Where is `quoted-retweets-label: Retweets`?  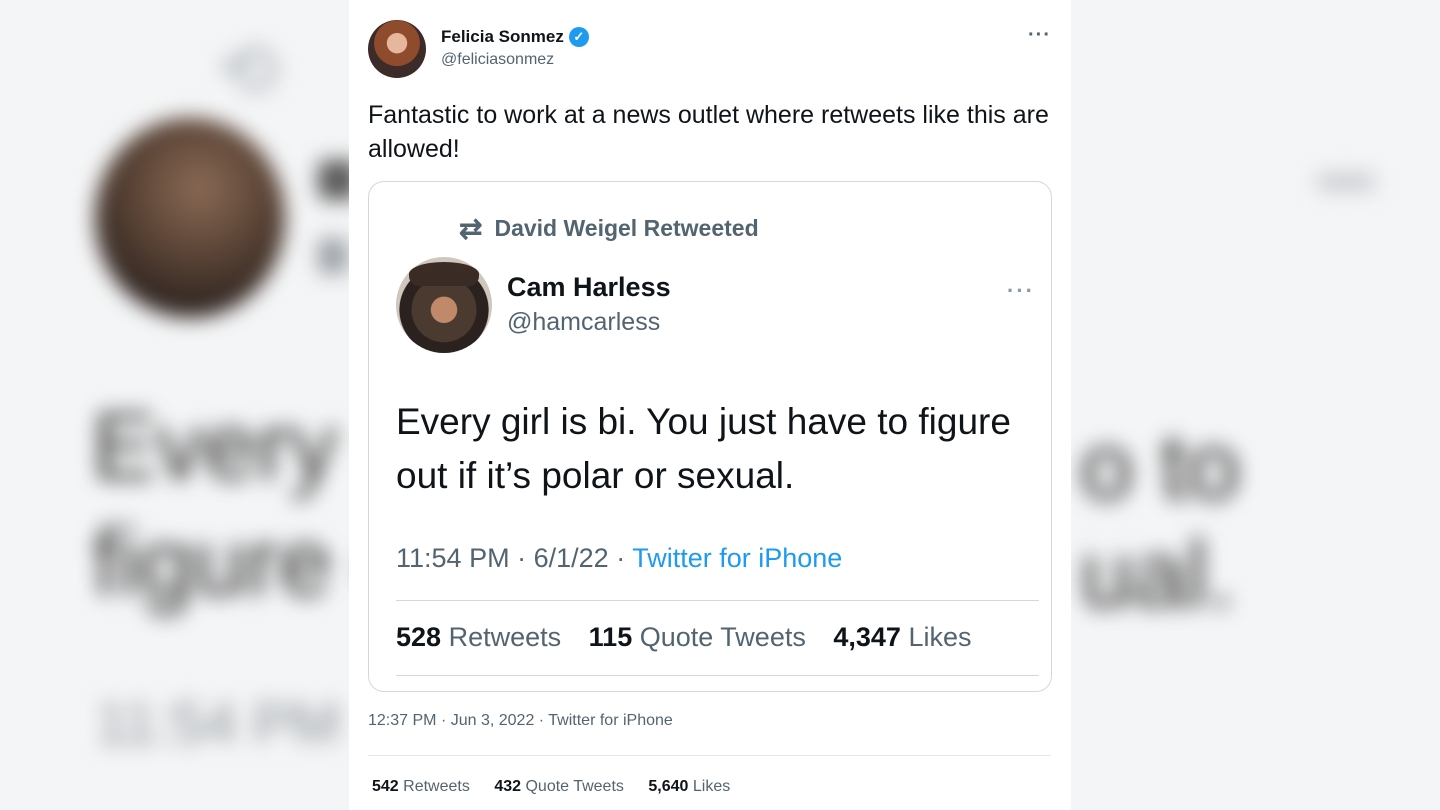 quoted-retweets-label: Retweets is located at coordinates (505, 637).